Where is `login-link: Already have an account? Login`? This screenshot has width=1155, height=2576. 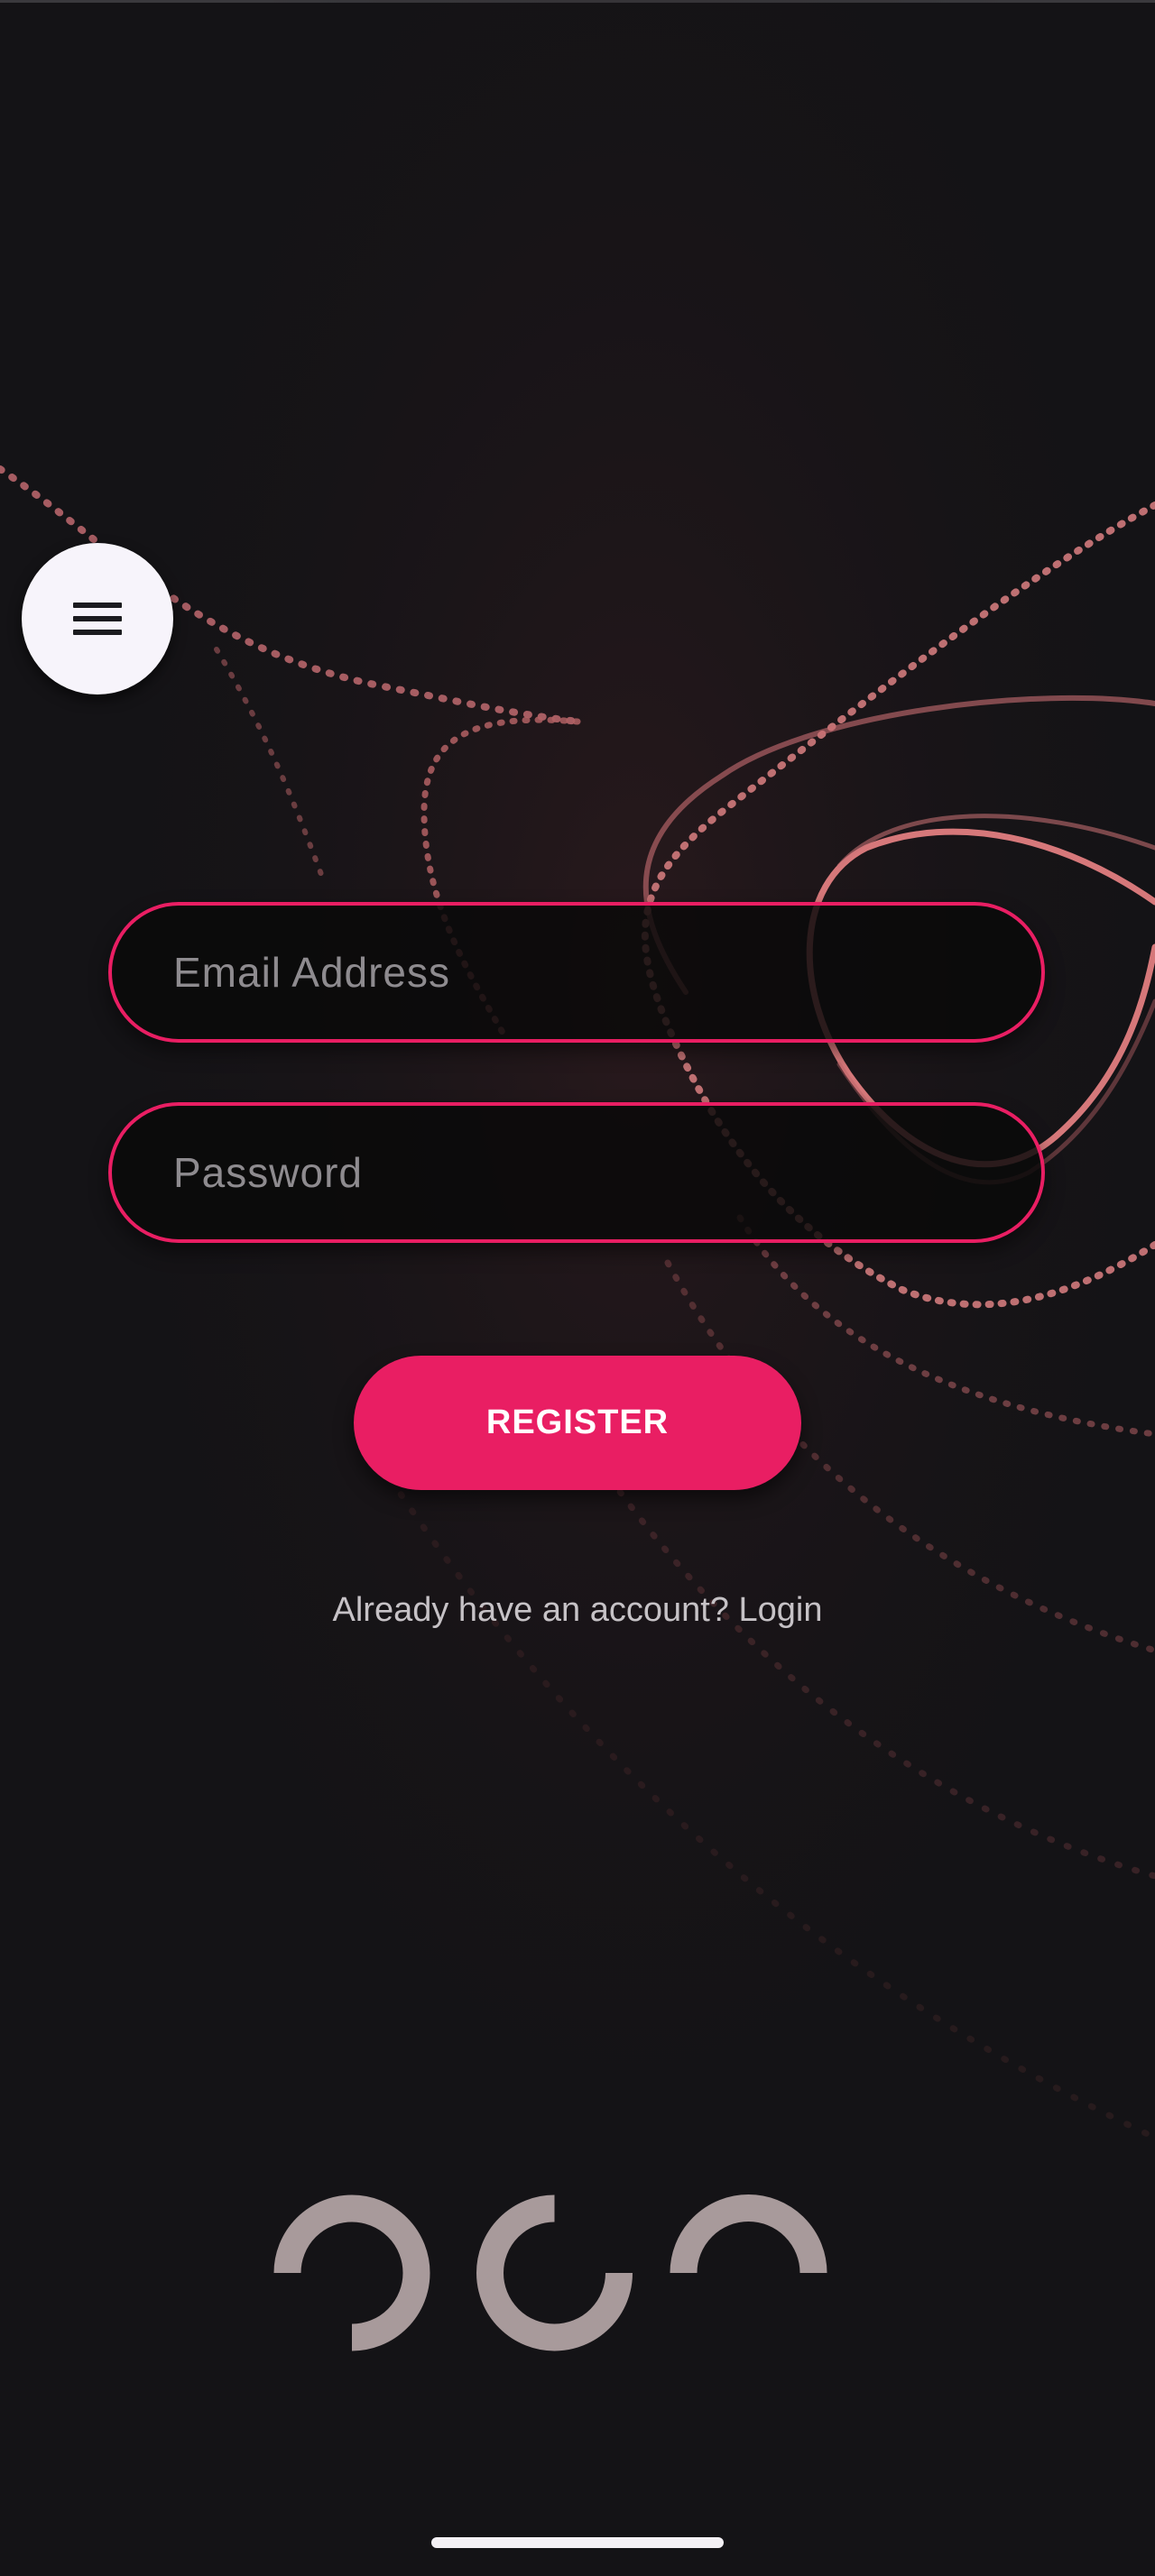 login-link: Already have an account? Login is located at coordinates (577, 1610).